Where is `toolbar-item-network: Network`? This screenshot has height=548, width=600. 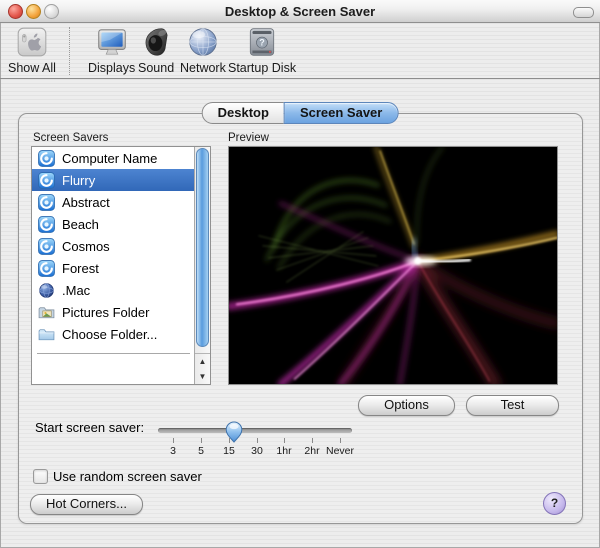
toolbar-item-network: Network is located at coordinates (203, 50).